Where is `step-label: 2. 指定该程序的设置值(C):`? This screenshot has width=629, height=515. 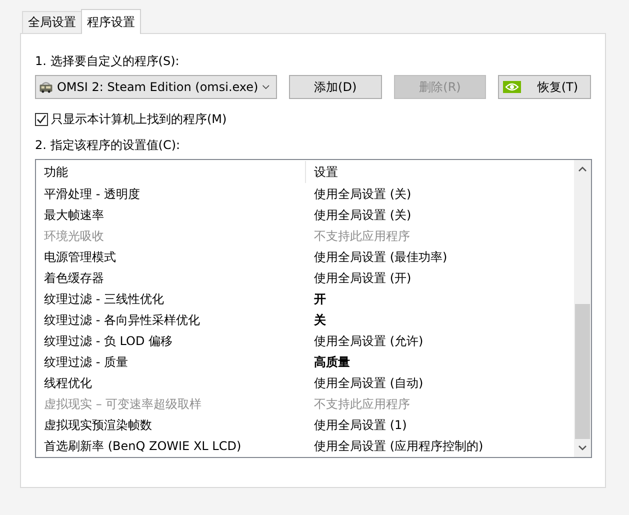
step-label: 2. 指定该程序的设置值(C): is located at coordinates (108, 145).